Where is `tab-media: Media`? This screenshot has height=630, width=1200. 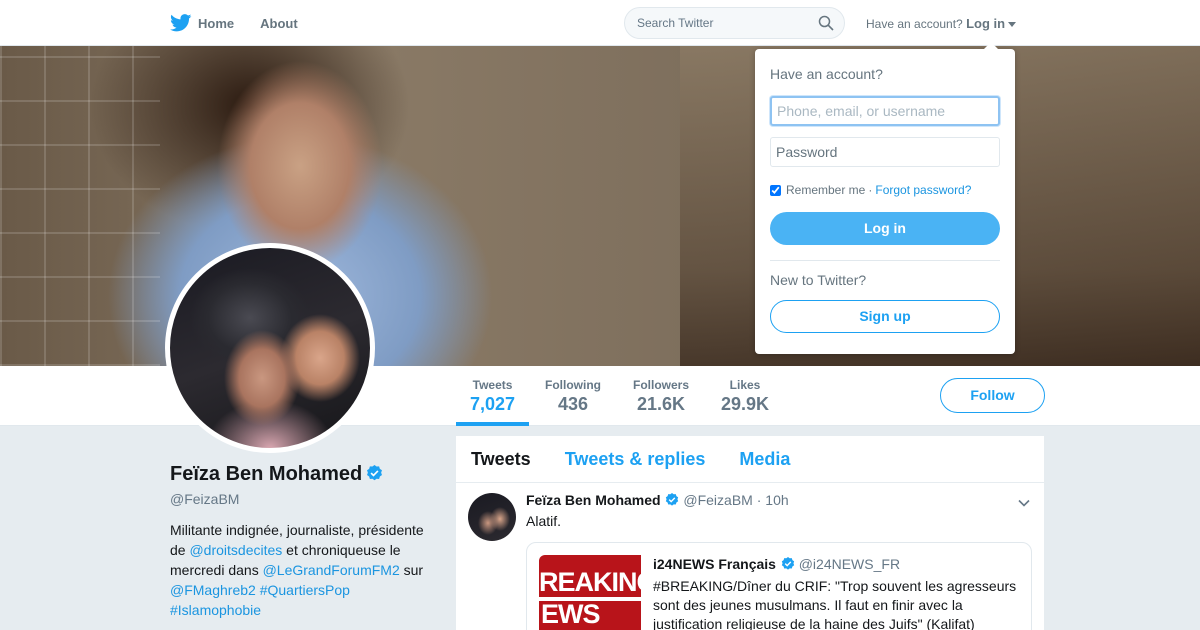 tab-media: Media is located at coordinates (764, 459).